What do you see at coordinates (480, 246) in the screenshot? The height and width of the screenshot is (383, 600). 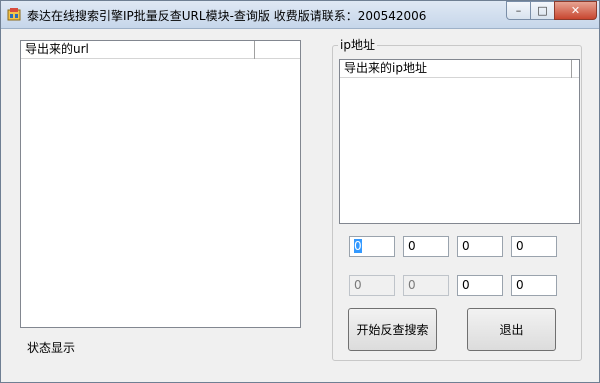 I see `start-ip-octet-3: 0` at bounding box center [480, 246].